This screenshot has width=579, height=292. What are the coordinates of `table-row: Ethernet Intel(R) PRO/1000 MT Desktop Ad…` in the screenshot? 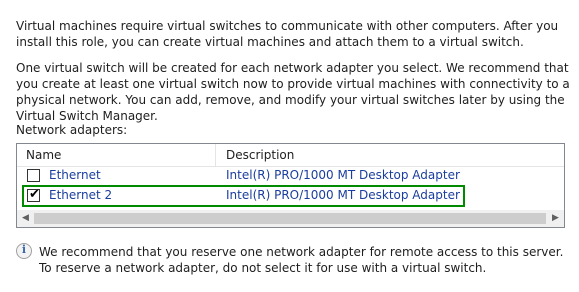 It's located at (290, 176).